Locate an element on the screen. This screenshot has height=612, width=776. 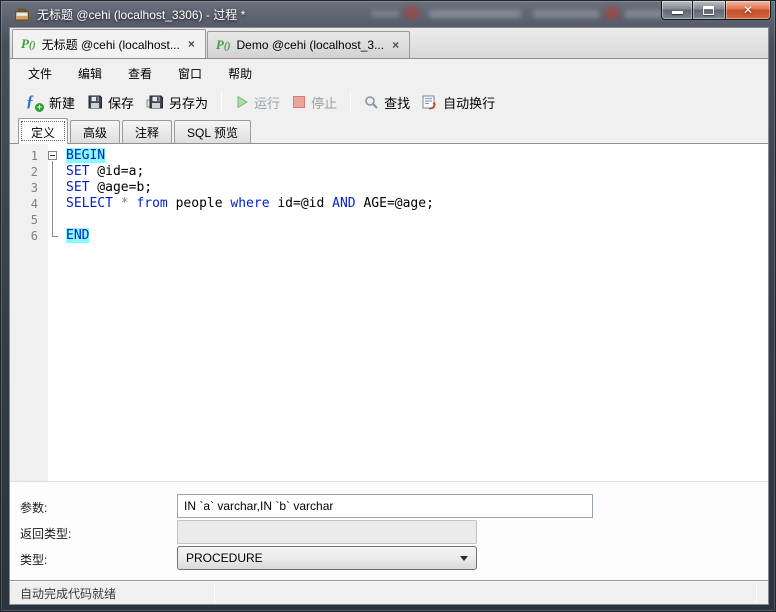
fold-collapse-icon is located at coordinates (57, 156).